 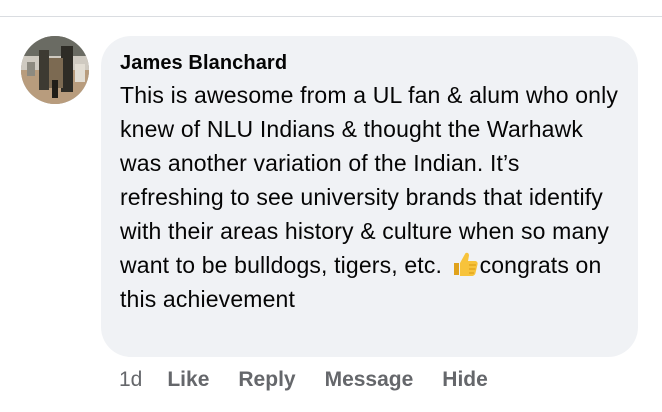 What do you see at coordinates (266, 380) in the screenshot?
I see `reply-button: Reply` at bounding box center [266, 380].